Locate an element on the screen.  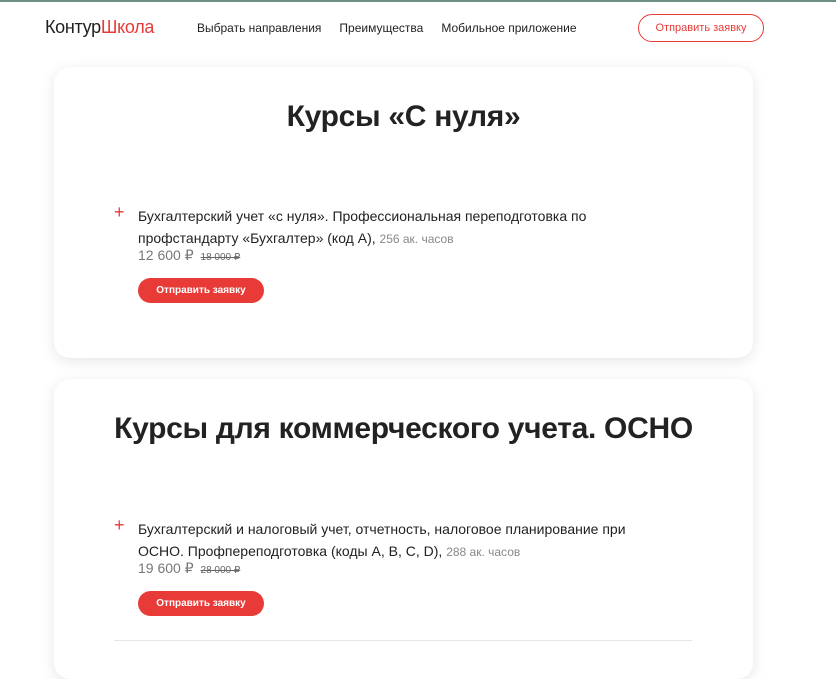
course-price-row: 12 600 ₽ 18 000 ₽ is located at coordinates (189, 255).